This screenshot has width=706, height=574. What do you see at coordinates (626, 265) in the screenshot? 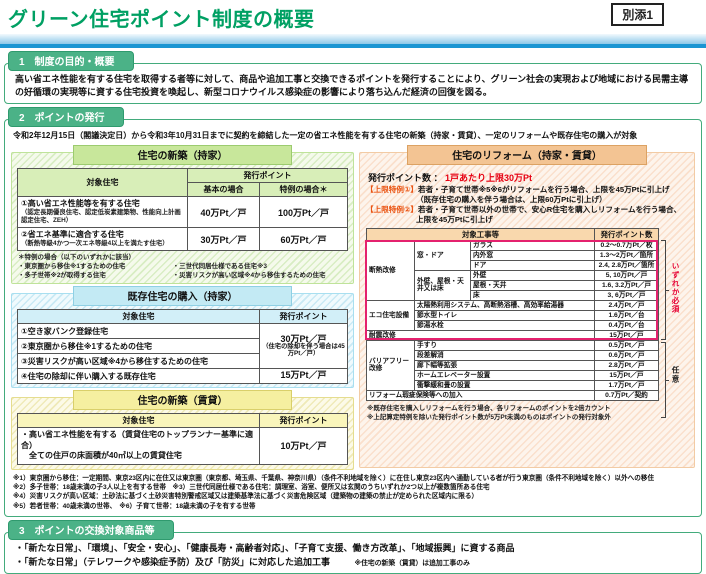
I see `points: 2.4, 2.8万Pt／箇所` at bounding box center [626, 265].